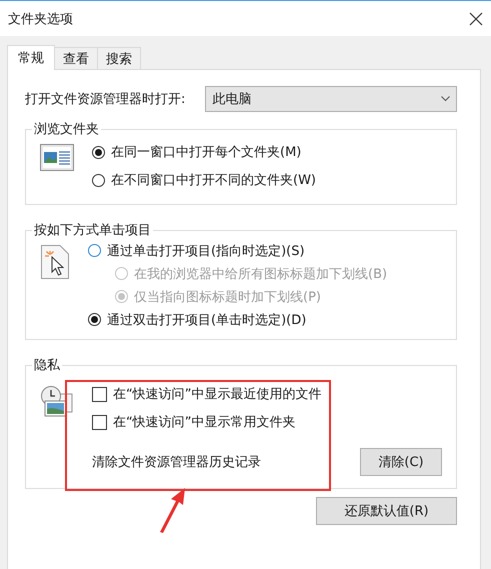  Describe the element at coordinates (476, 19) in the screenshot. I see `close-icon` at that location.